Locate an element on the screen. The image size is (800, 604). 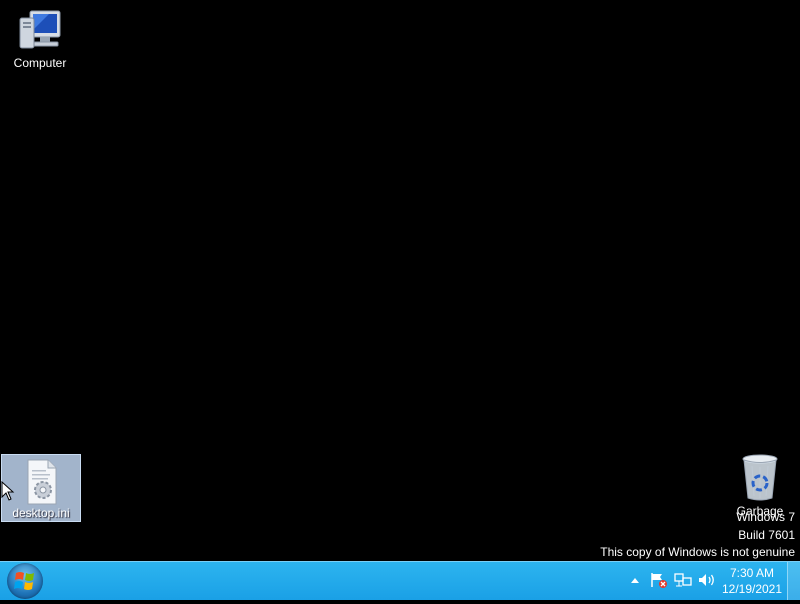
clock-date: 12/19/2021 is located at coordinates (752, 589).